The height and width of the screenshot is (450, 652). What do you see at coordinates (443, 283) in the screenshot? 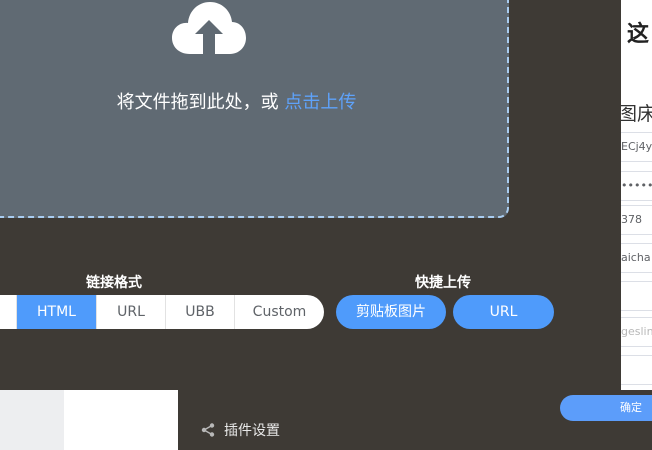
I see `quick-upload-label: 快捷上传` at bounding box center [443, 283].